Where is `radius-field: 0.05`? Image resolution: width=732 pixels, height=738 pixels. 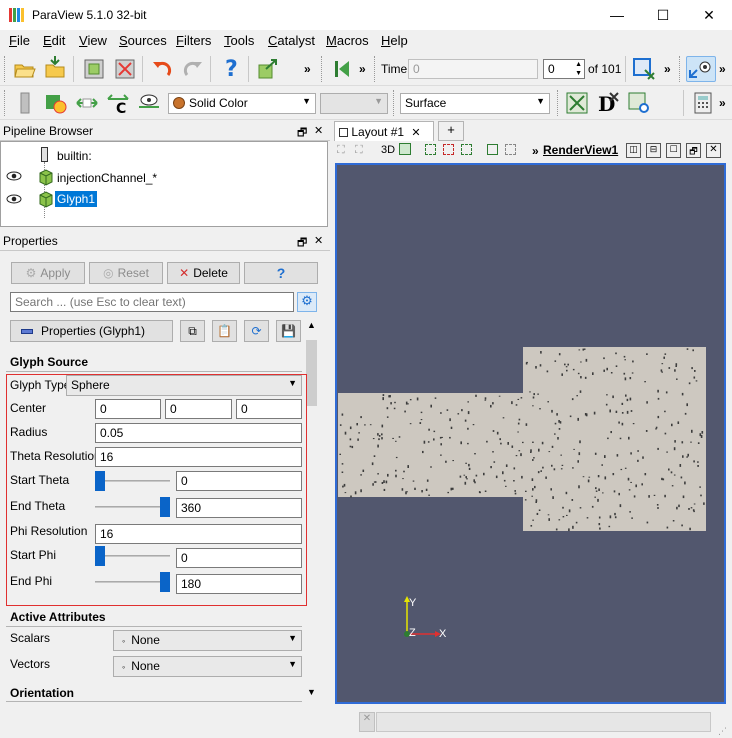 radius-field: 0.05 is located at coordinates (198, 433).